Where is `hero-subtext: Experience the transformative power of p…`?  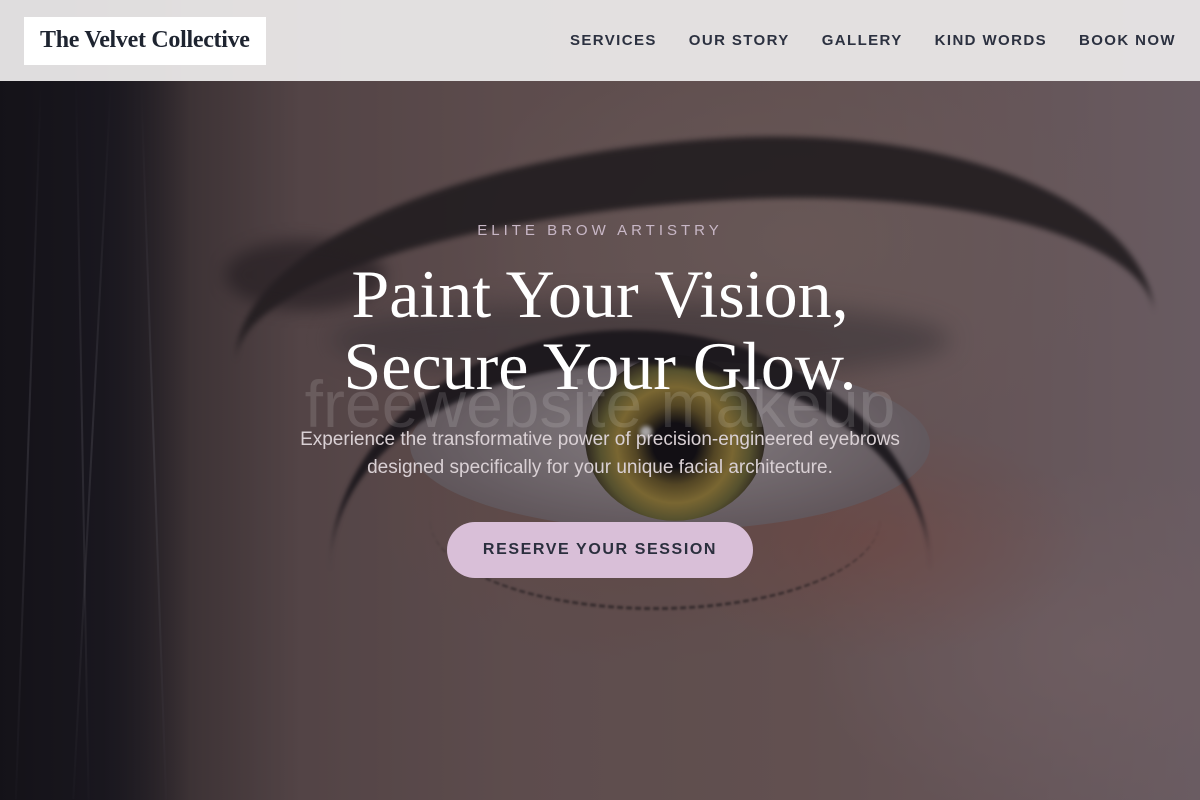
hero-subtext: Experience the transformative power of p… is located at coordinates (600, 454).